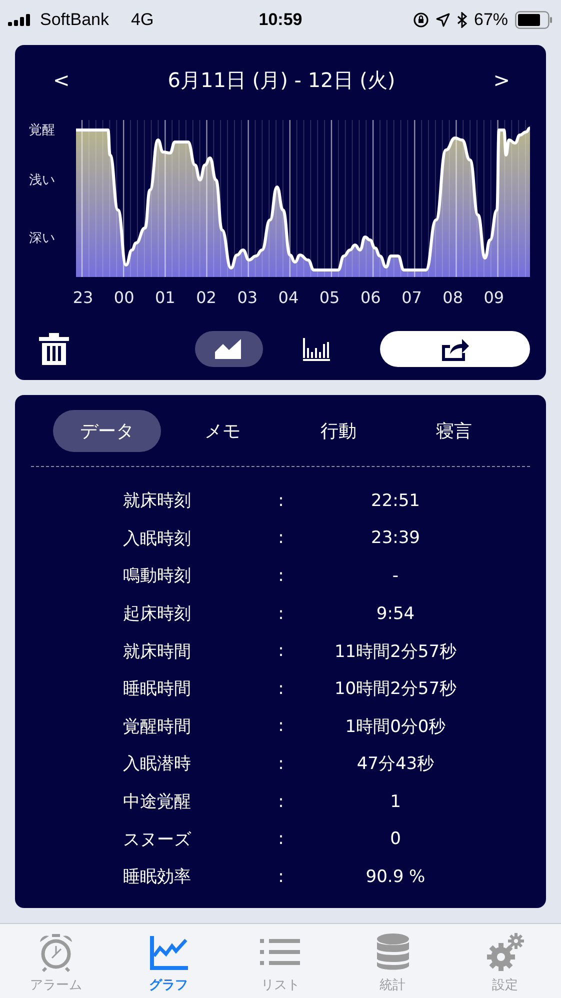  Describe the element at coordinates (370, 297) in the screenshot. I see `axis-label: 06` at that location.